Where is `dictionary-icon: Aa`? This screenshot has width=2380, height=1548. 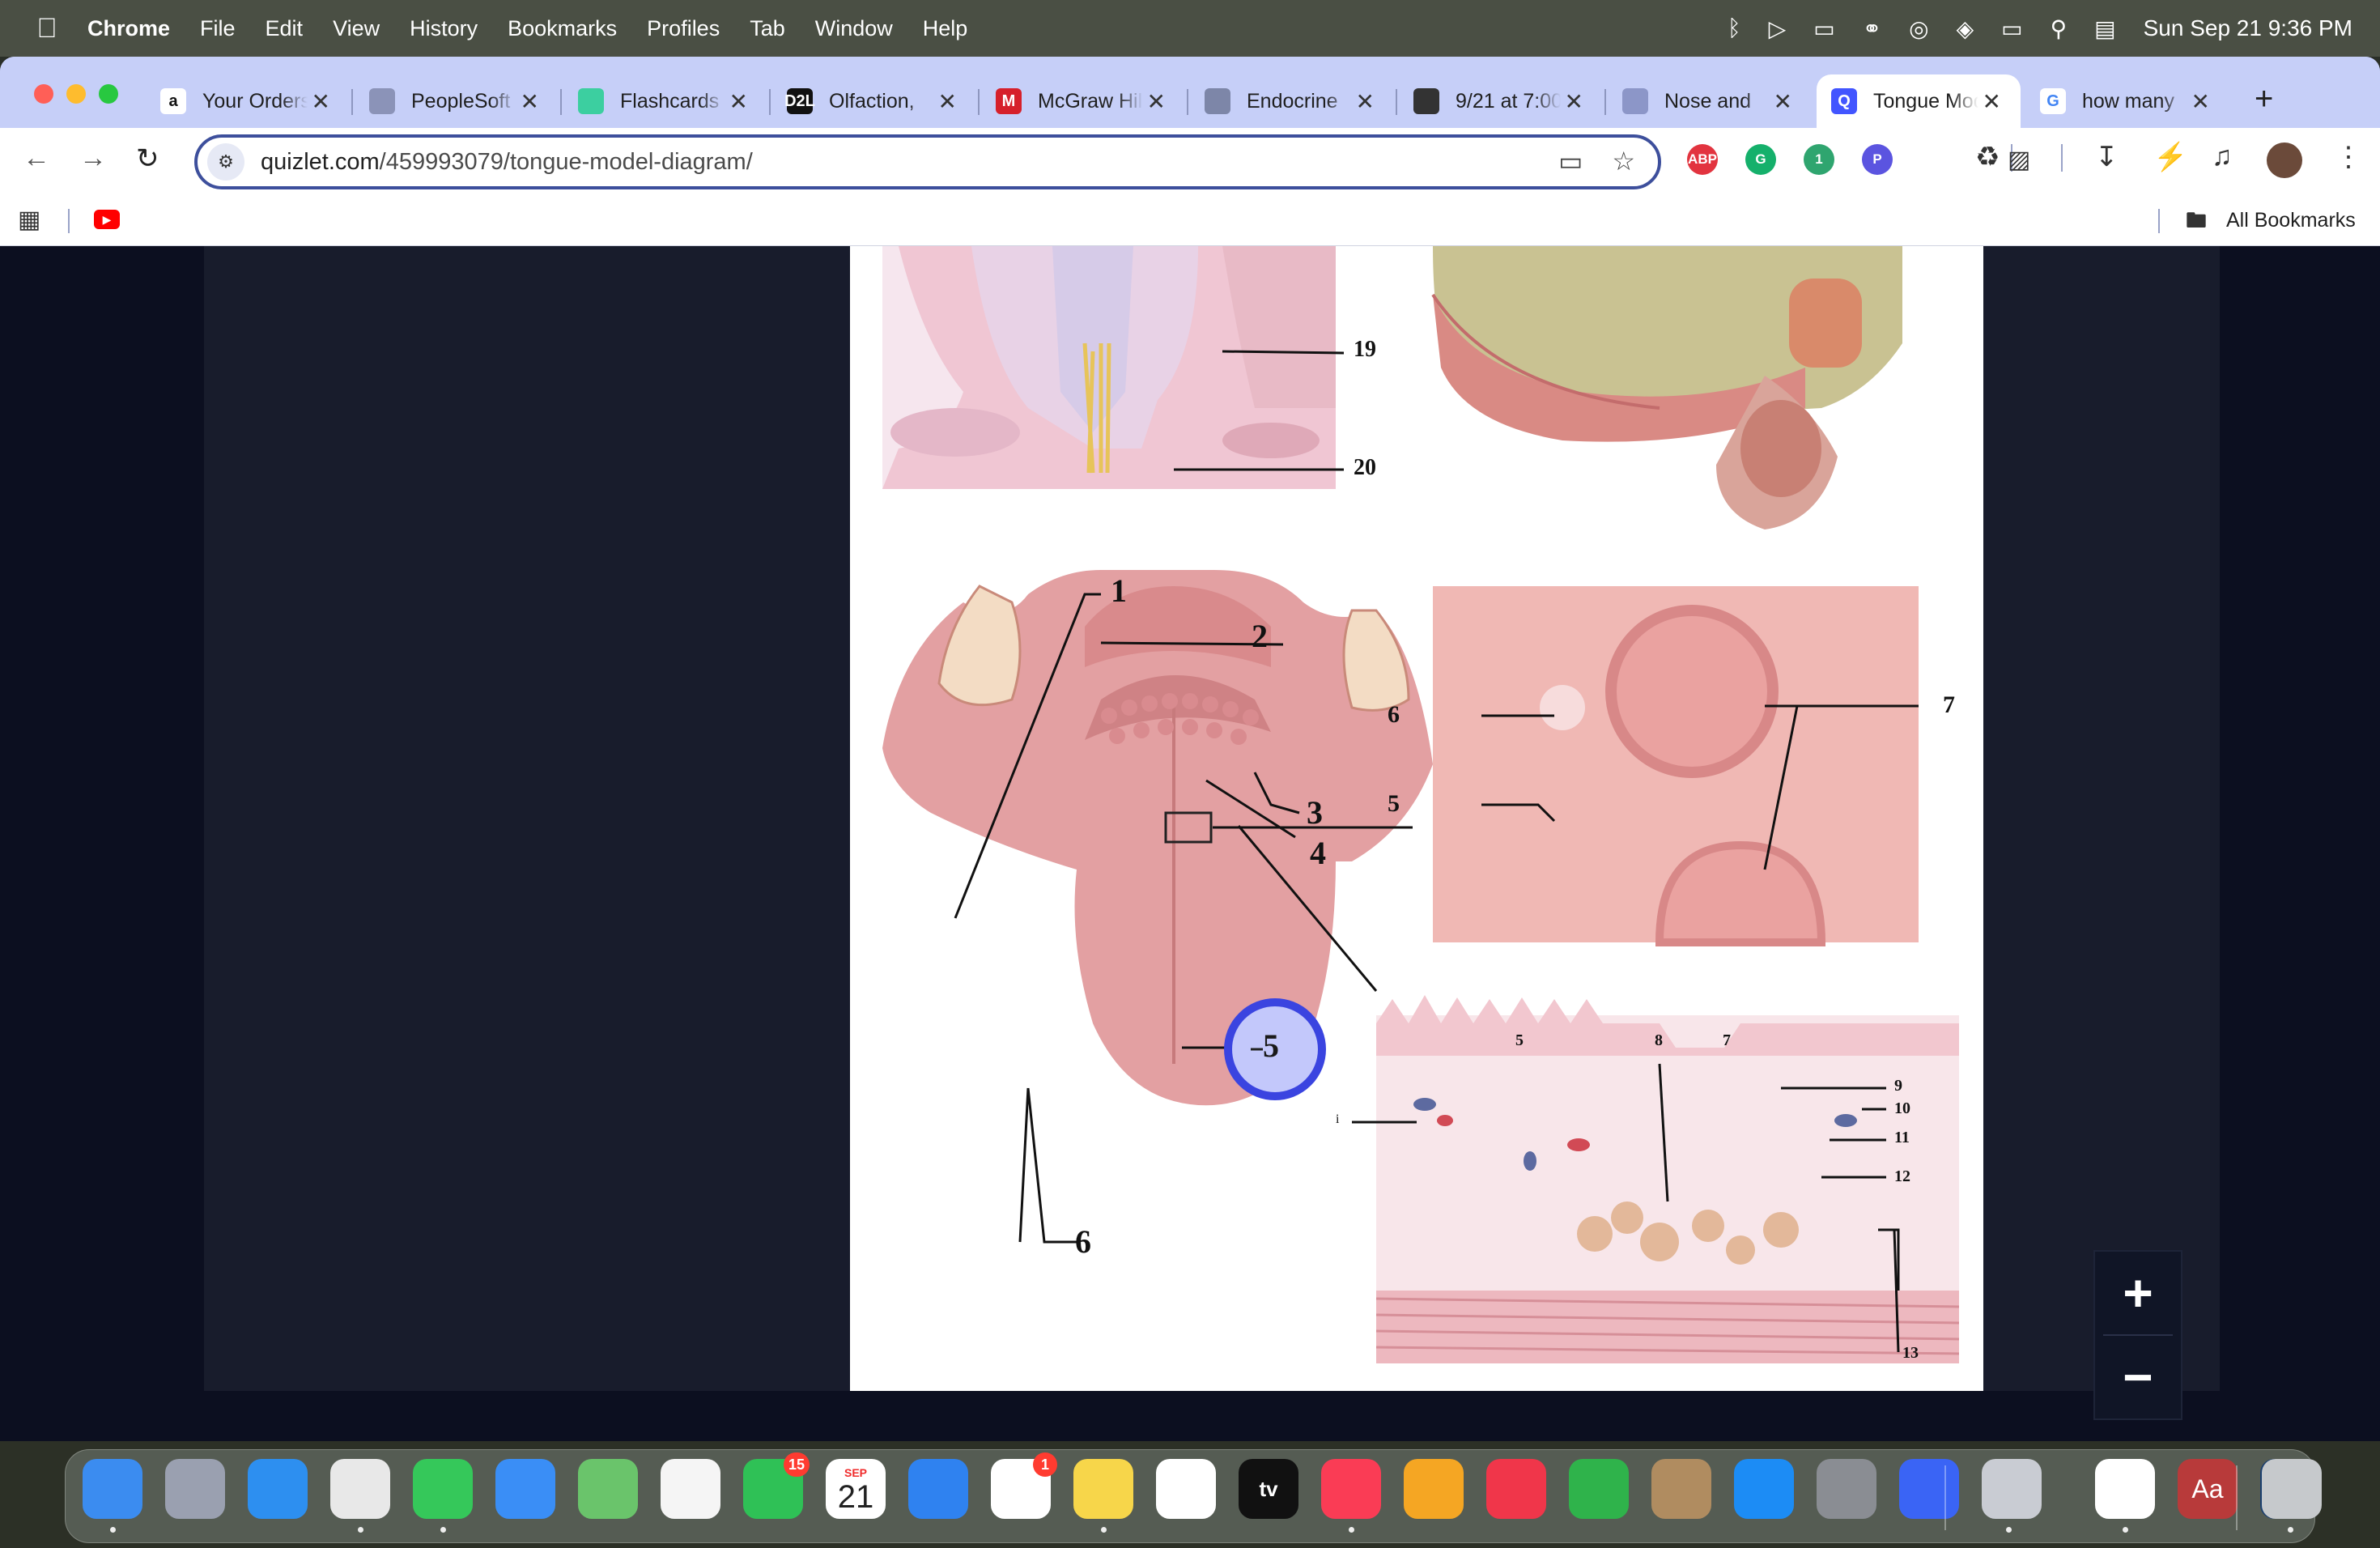 dictionary-icon: Aa is located at coordinates (2208, 1489).